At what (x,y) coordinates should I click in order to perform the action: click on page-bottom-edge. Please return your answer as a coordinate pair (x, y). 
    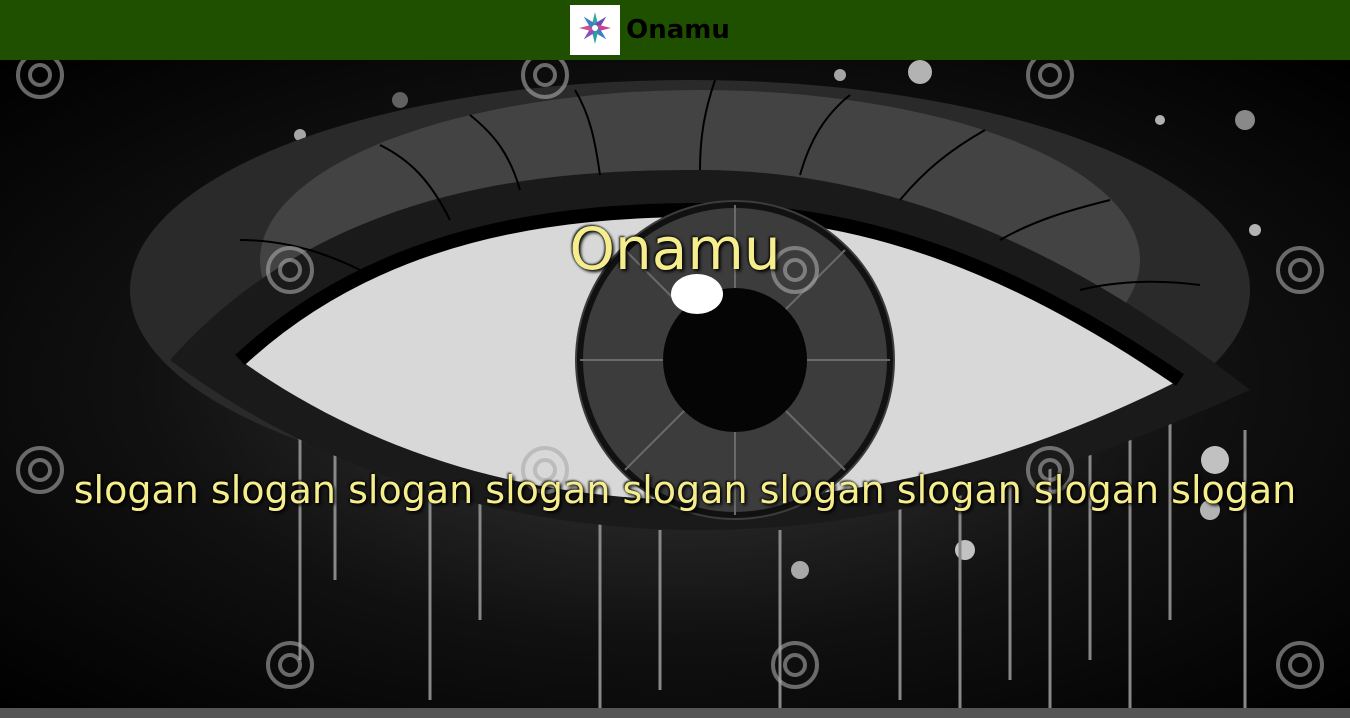
    Looking at the image, I should click on (675, 713).